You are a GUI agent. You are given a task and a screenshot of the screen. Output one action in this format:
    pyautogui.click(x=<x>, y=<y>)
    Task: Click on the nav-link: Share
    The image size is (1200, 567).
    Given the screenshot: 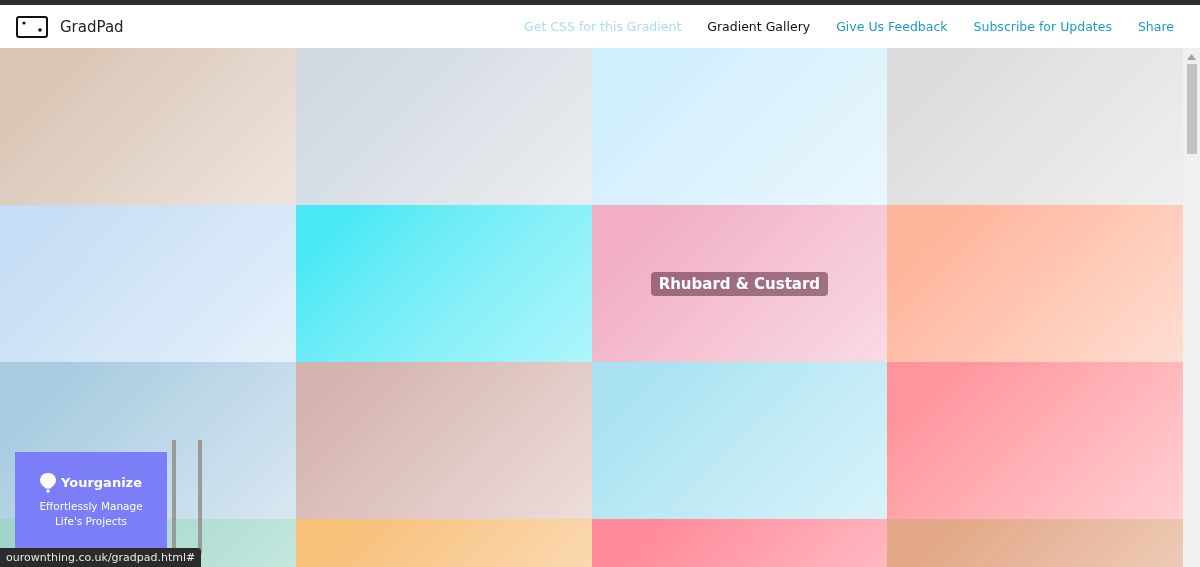 What is the action you would take?
    pyautogui.click(x=1155, y=26)
    